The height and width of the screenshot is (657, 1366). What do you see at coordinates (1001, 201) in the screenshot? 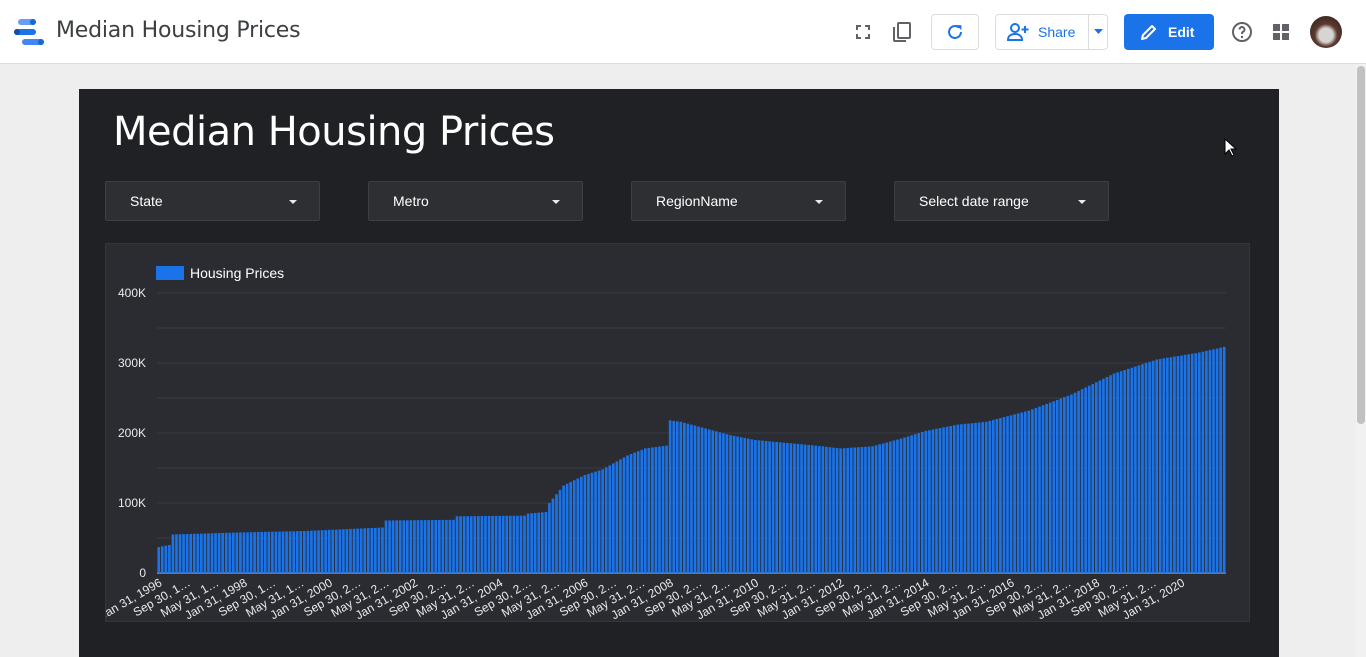
I see `filter-date-range: Select date range` at bounding box center [1001, 201].